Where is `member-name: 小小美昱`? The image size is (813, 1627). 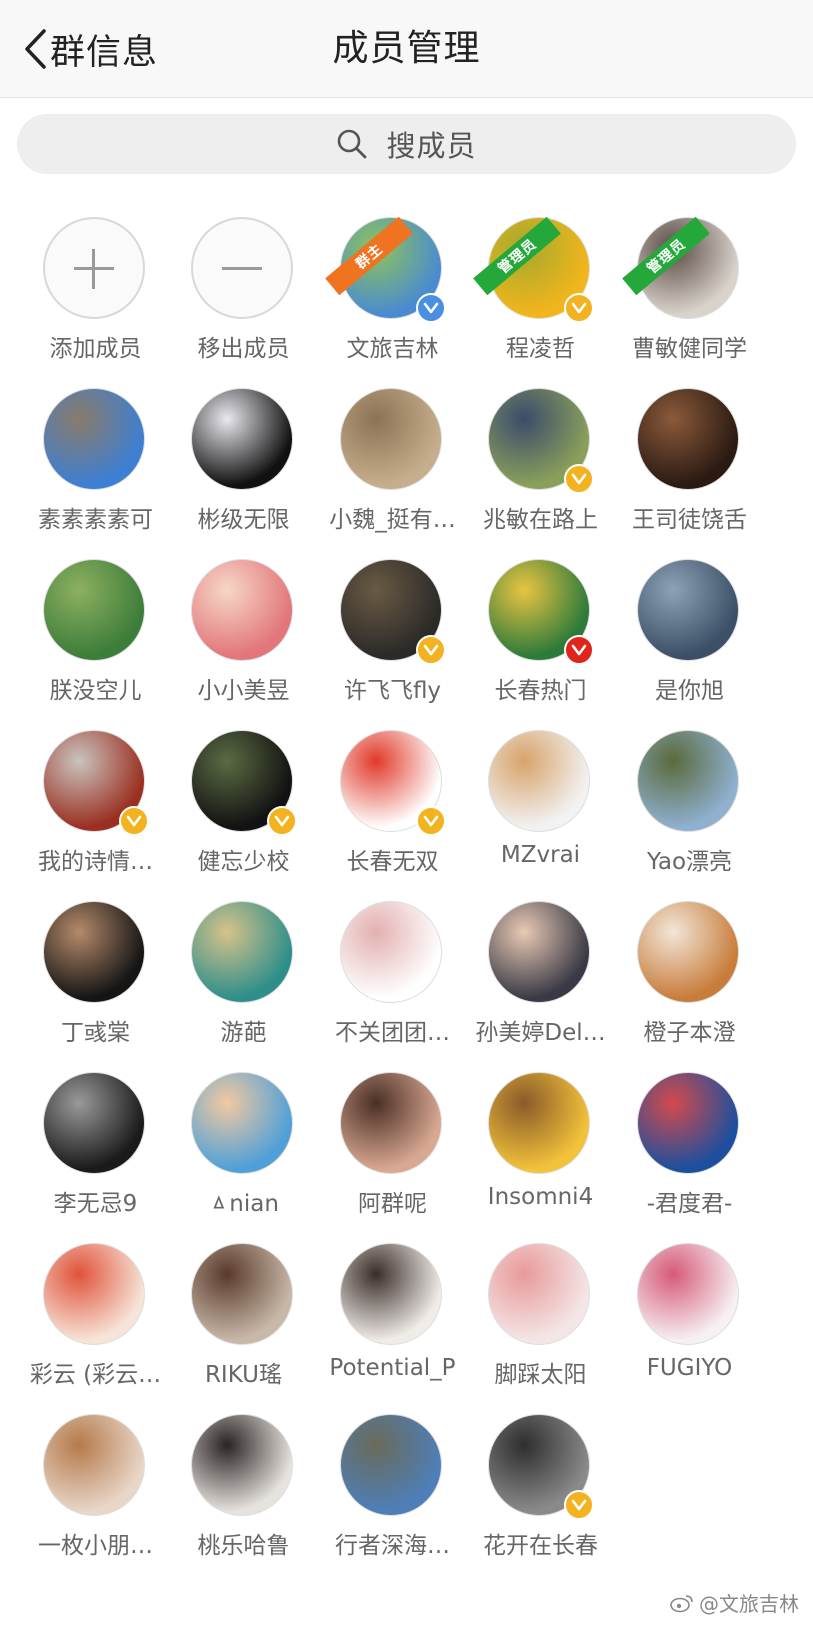
member-name: 小小美昱 is located at coordinates (243, 691).